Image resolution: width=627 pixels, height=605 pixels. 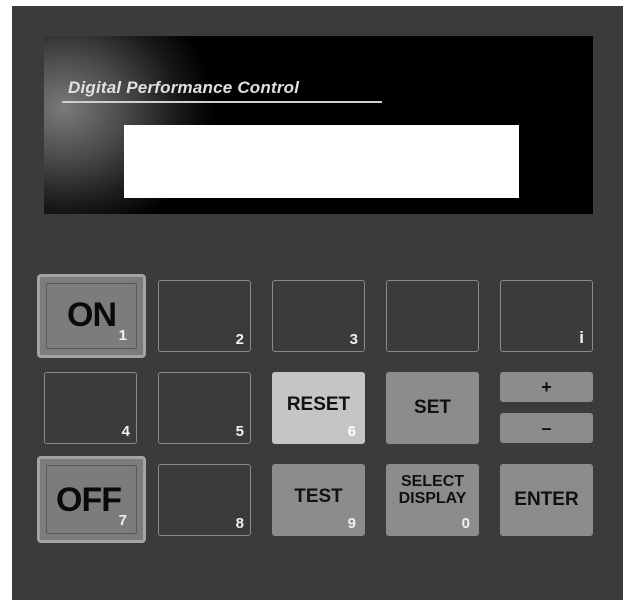 I want to click on set-label: SET, so click(x=432, y=407).